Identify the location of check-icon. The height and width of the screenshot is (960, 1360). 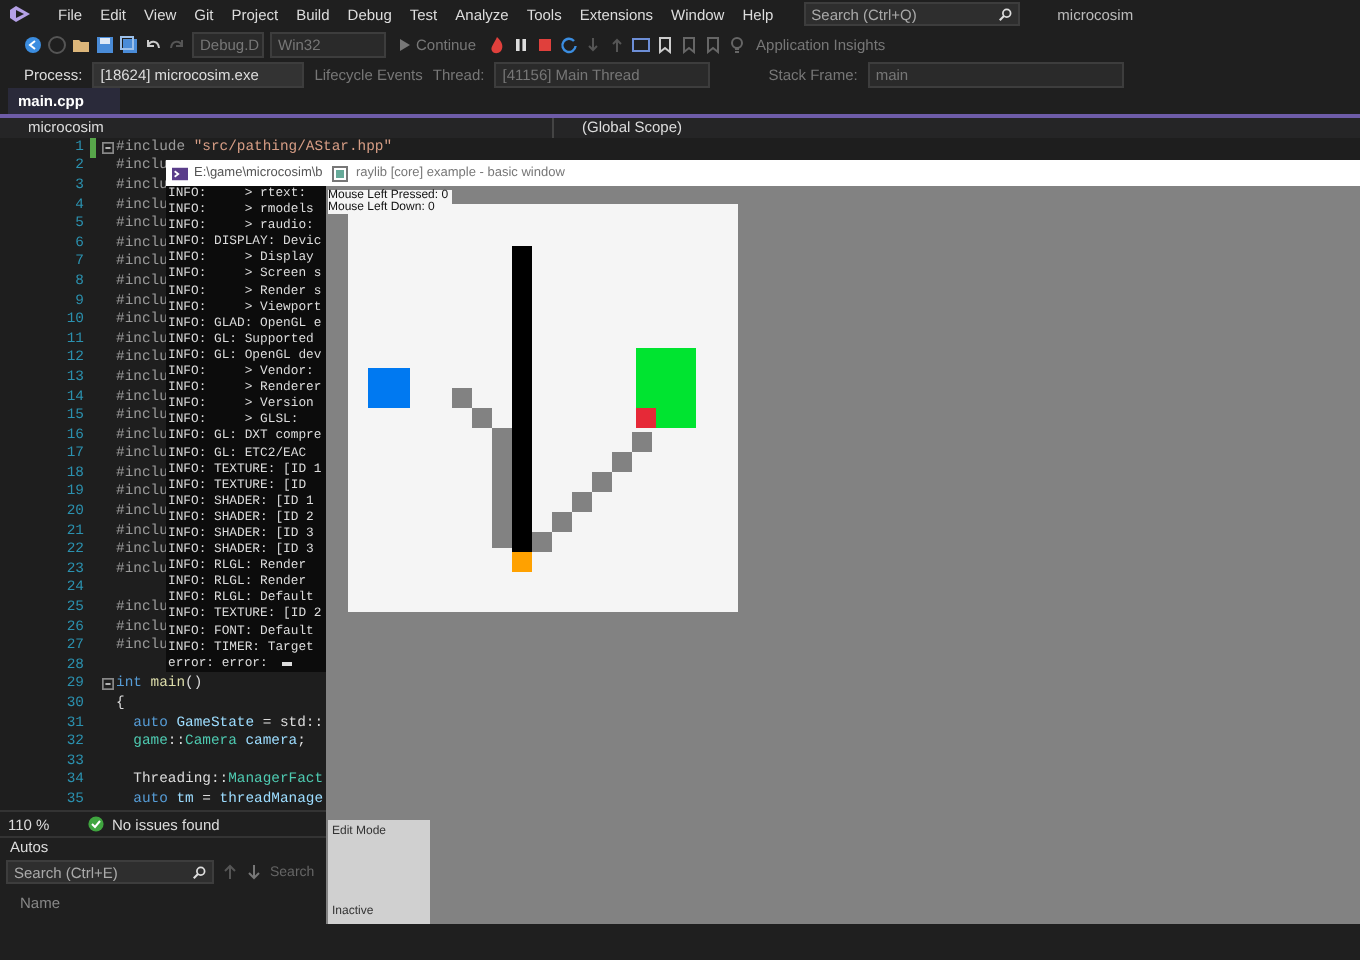
(96, 824).